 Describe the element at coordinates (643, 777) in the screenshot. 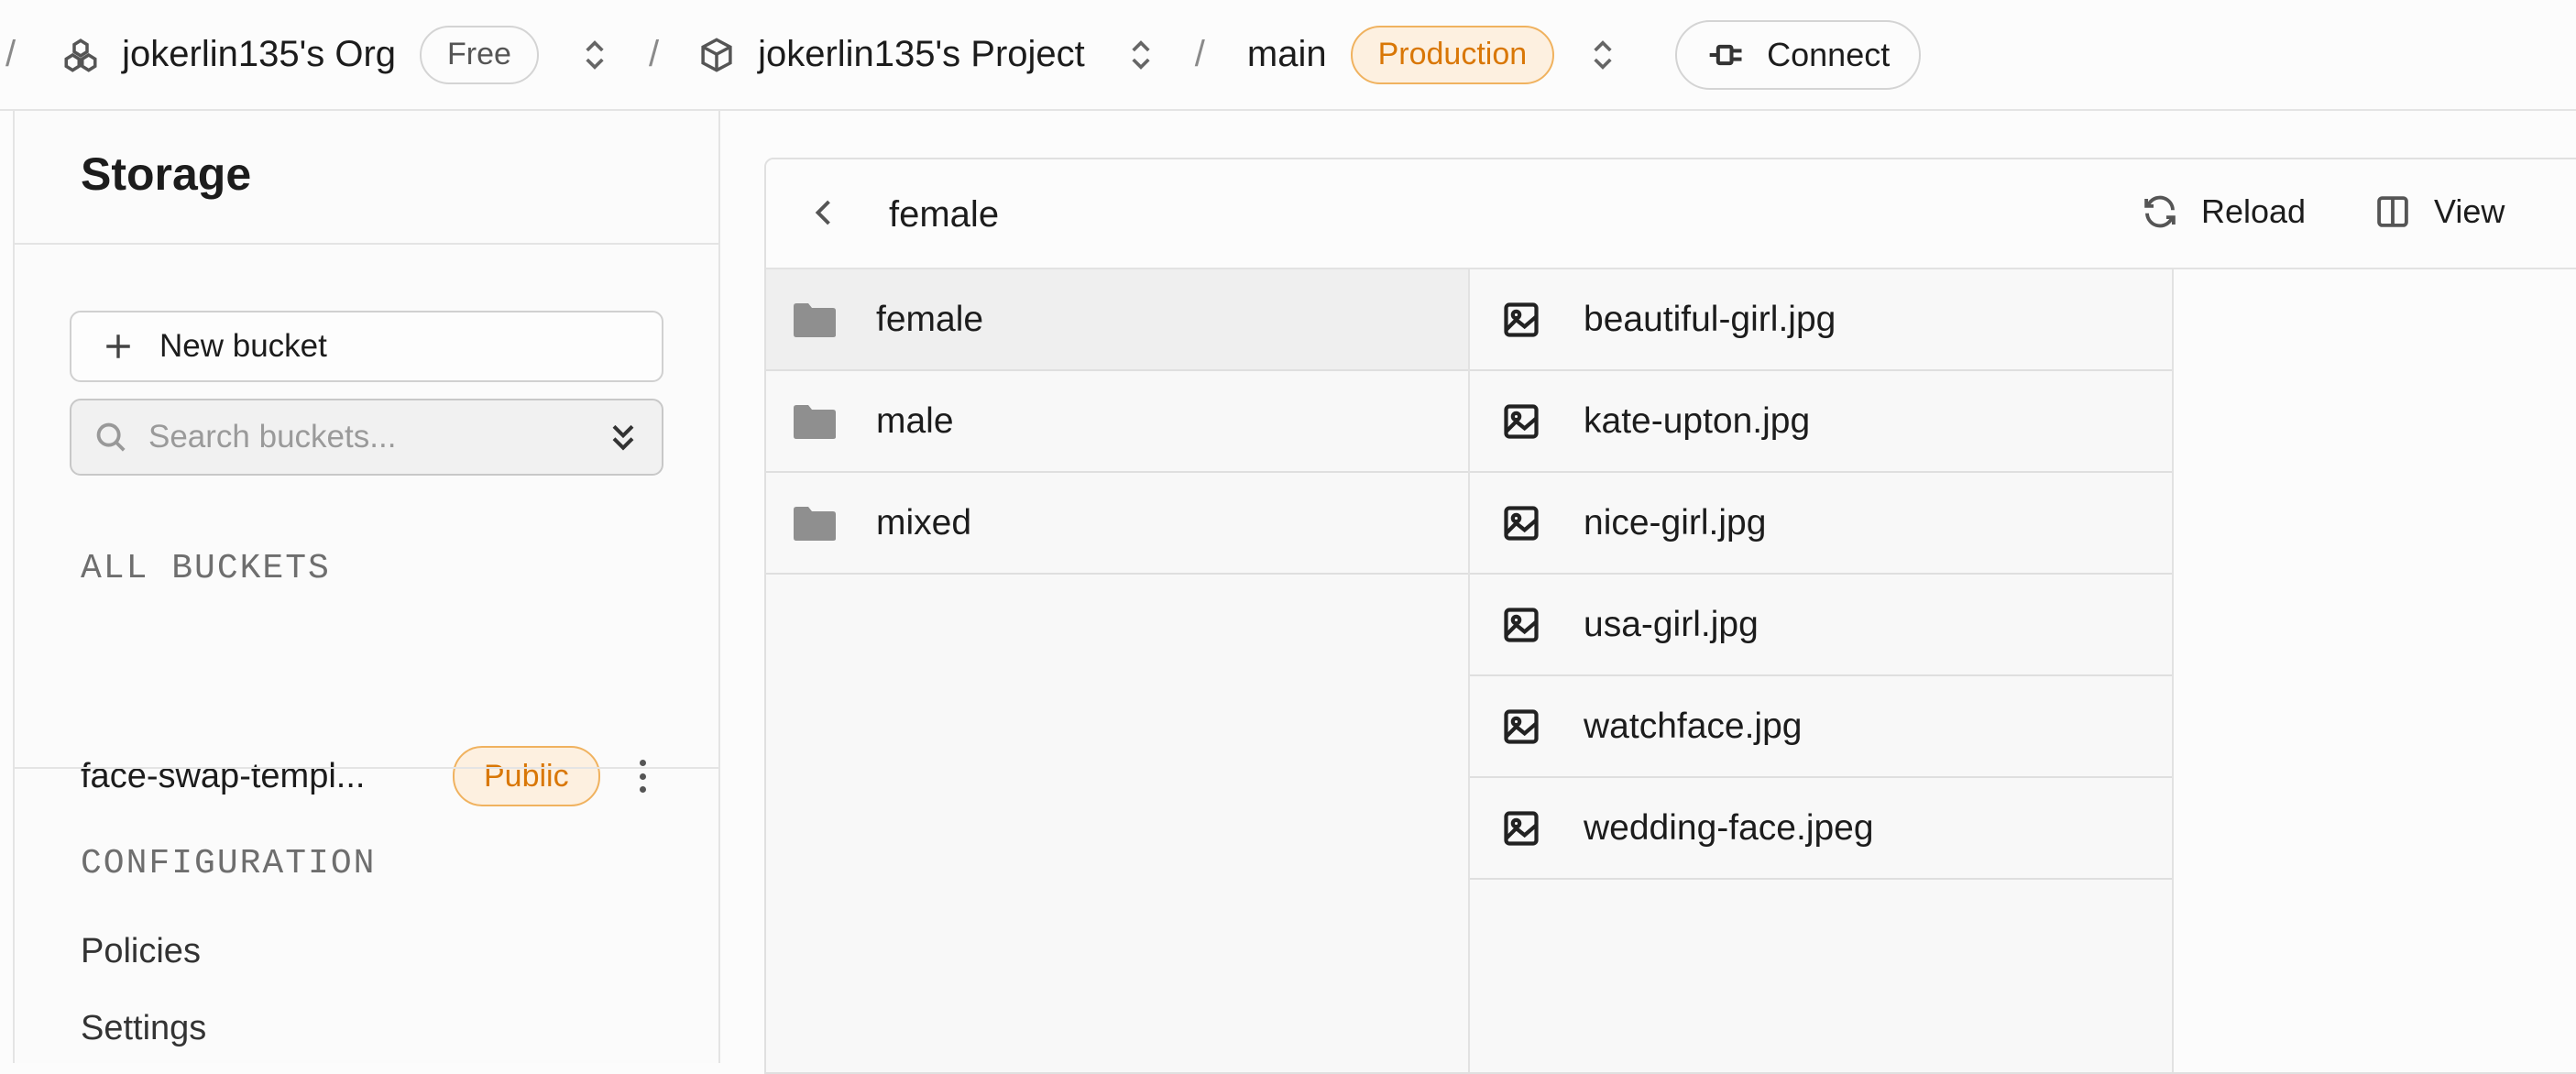

I see `more-options-icon` at that location.